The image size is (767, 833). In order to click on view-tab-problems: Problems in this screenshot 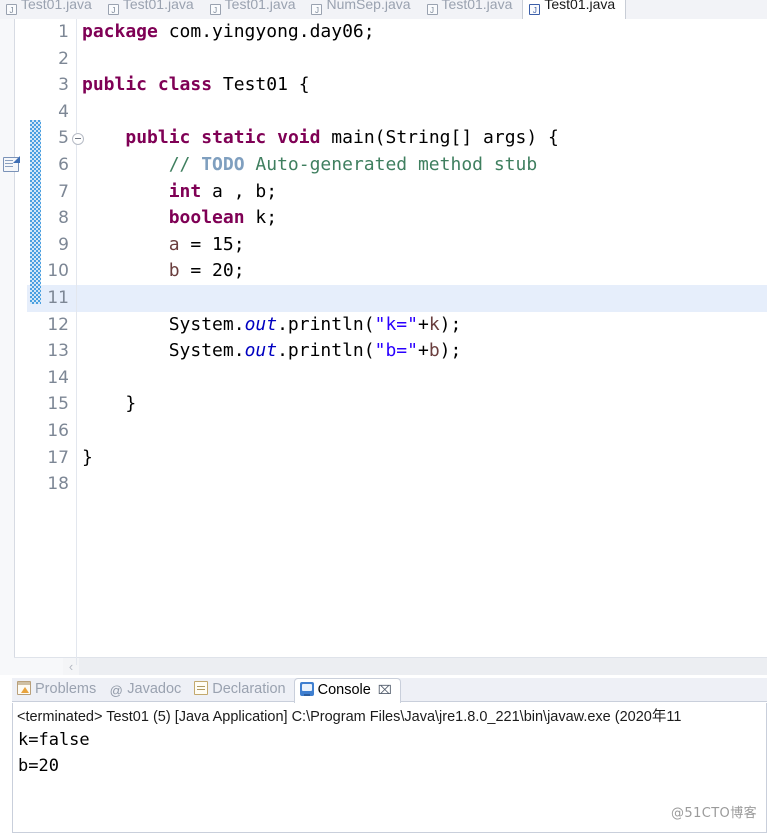, I will do `click(58, 690)`.